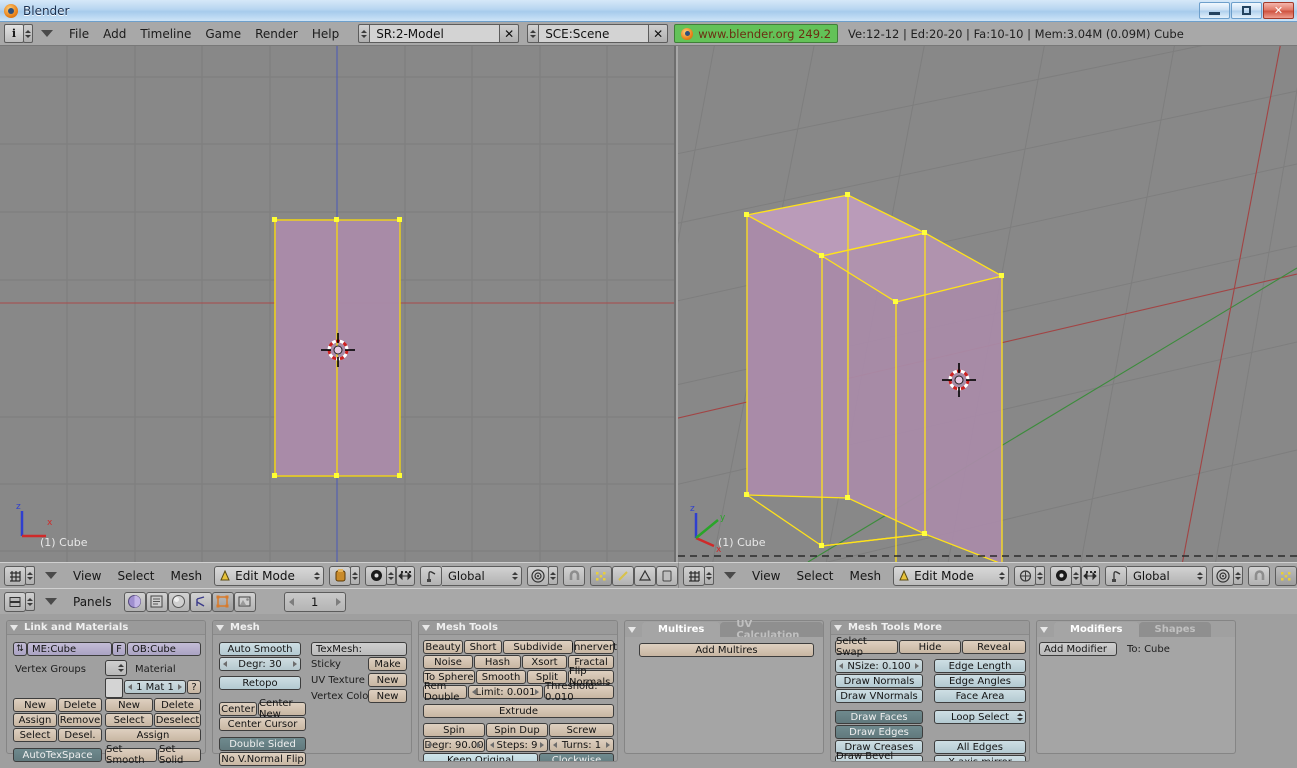 The width and height of the screenshot is (1297, 768). I want to click on screw-button: Screw, so click(581, 730).